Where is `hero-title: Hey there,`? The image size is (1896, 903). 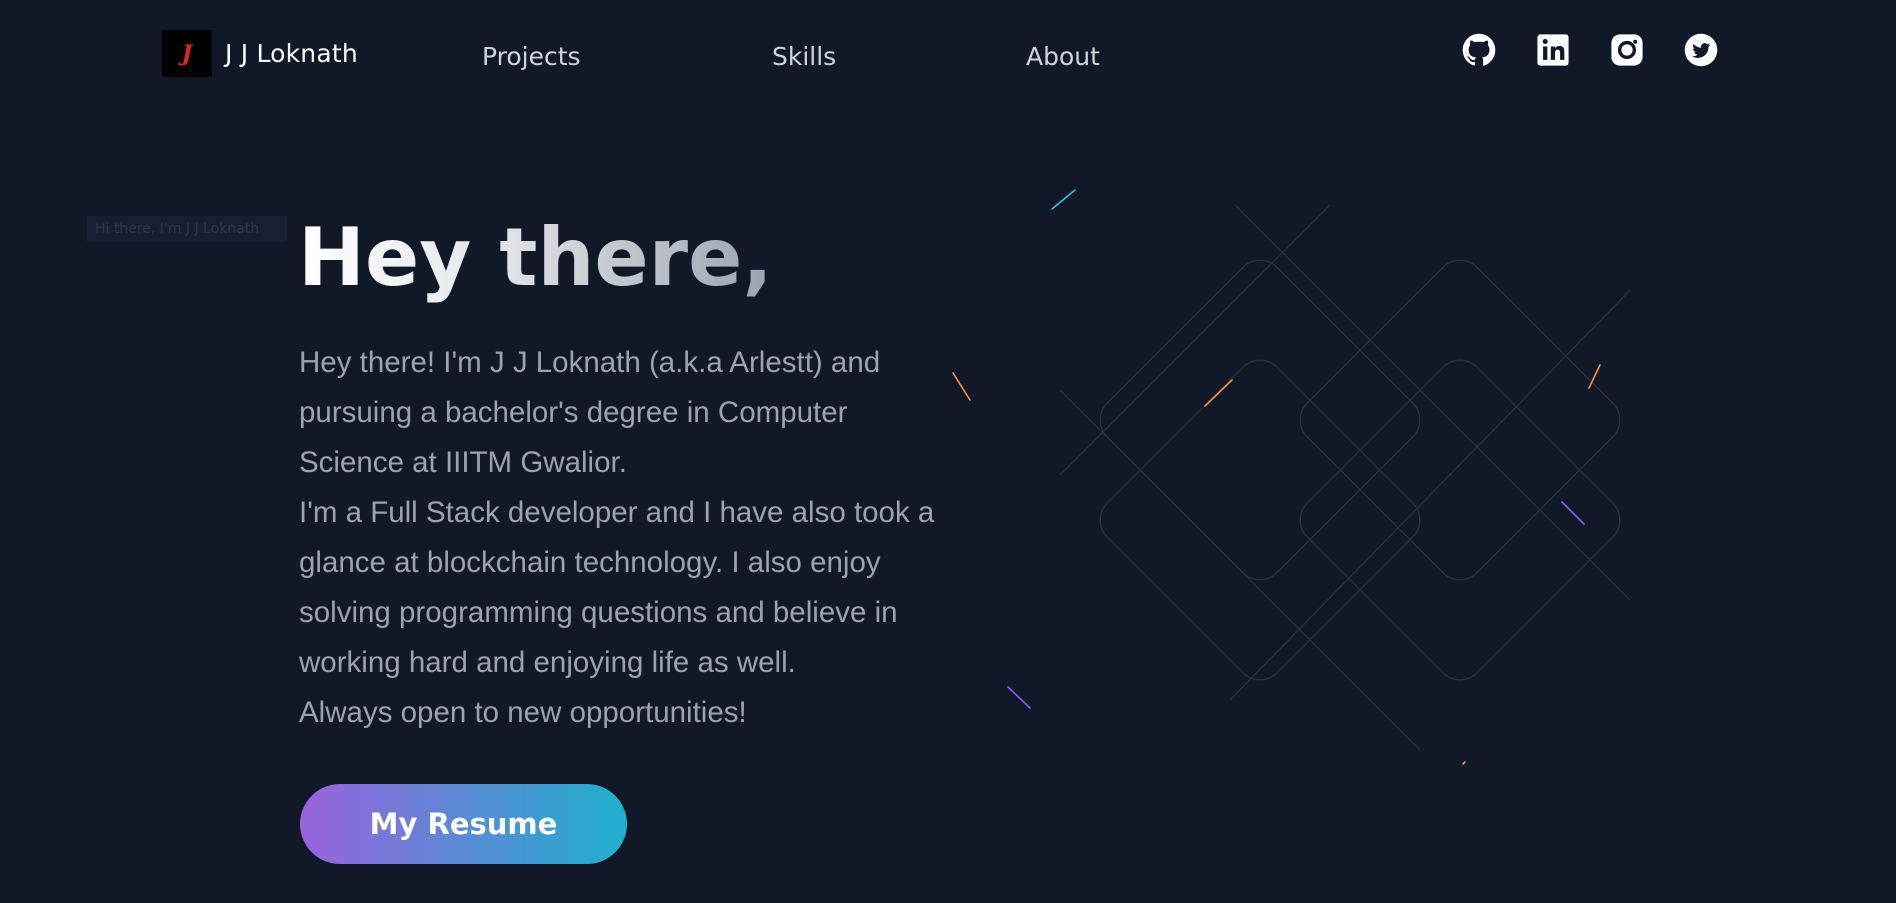 hero-title: Hey there, is located at coordinates (535, 258).